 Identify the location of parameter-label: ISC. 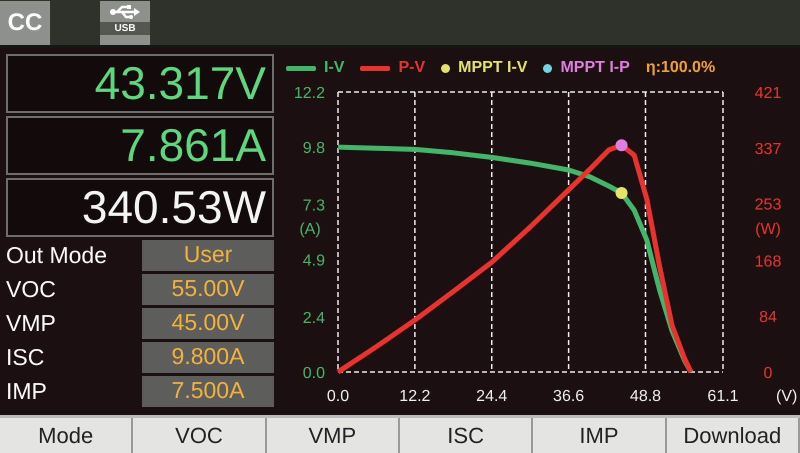
(26, 357).